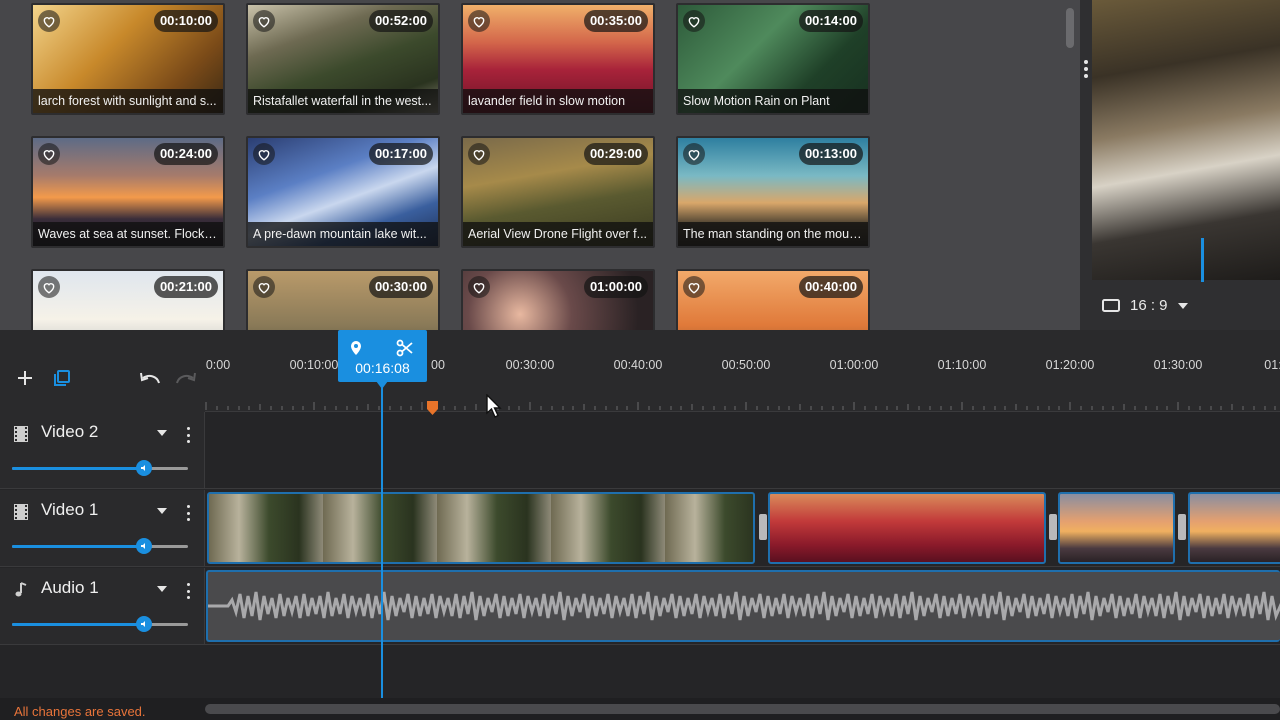  I want to click on media-clip: 00:30:00, so click(343, 299).